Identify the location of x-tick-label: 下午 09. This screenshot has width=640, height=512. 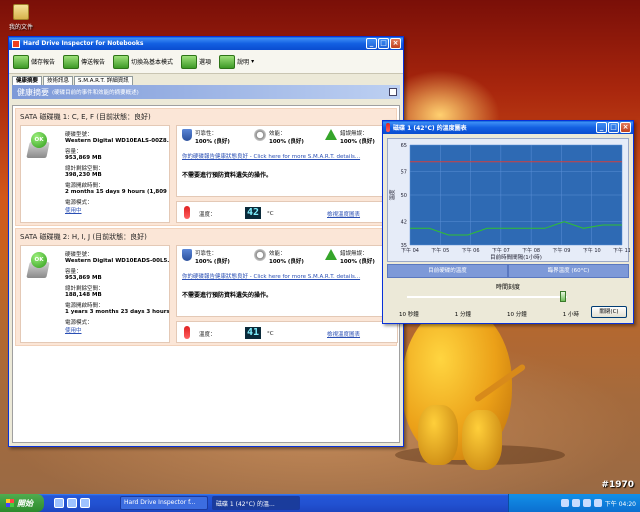
(561, 250).